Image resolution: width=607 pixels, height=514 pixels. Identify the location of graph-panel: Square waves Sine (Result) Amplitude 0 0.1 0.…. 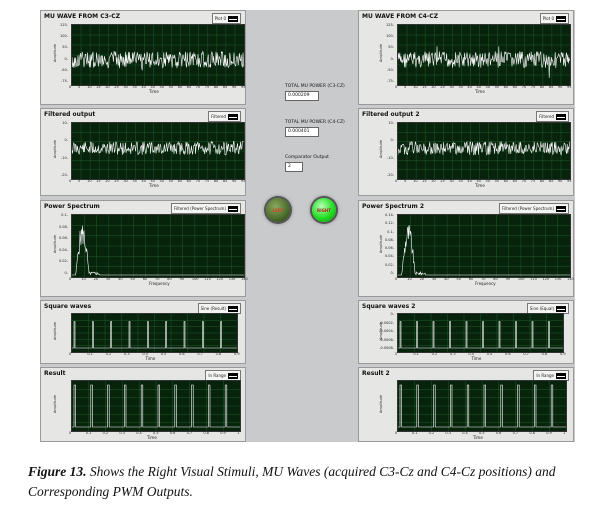
(143, 332).